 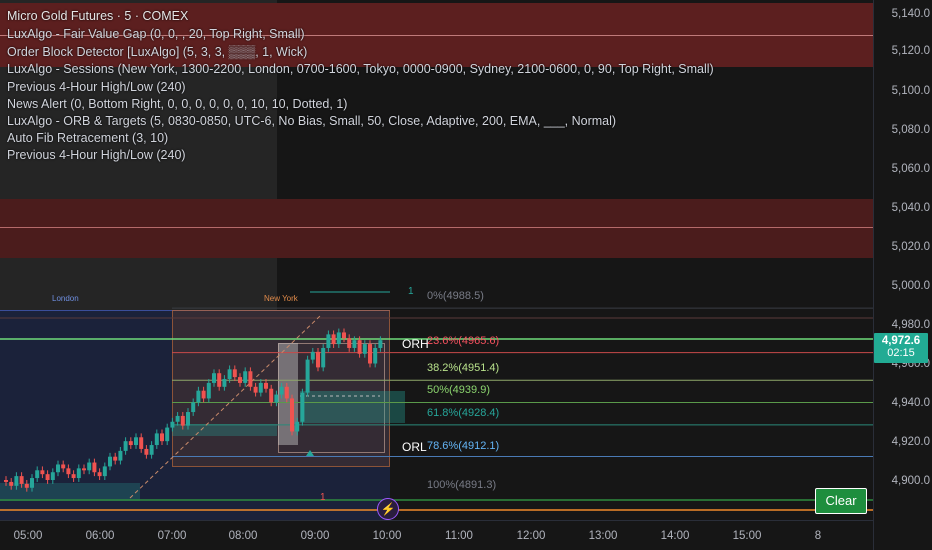 What do you see at coordinates (459, 536) in the screenshot?
I see `time-tick: 11:00` at bounding box center [459, 536].